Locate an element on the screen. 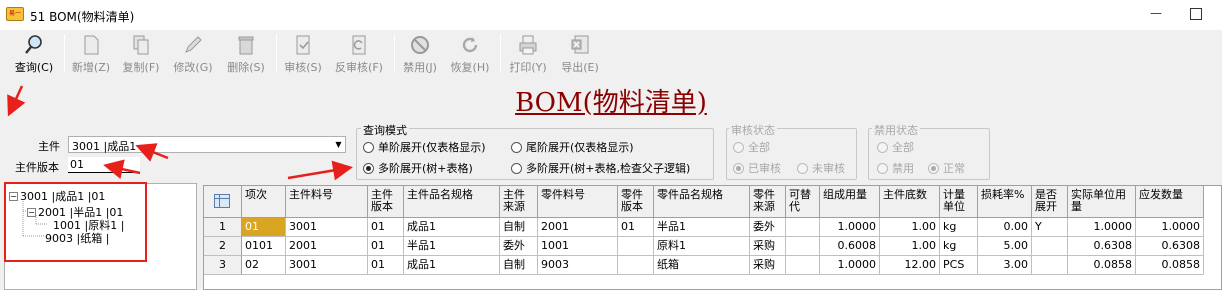  annotation-arrows is located at coordinates (180, 133).